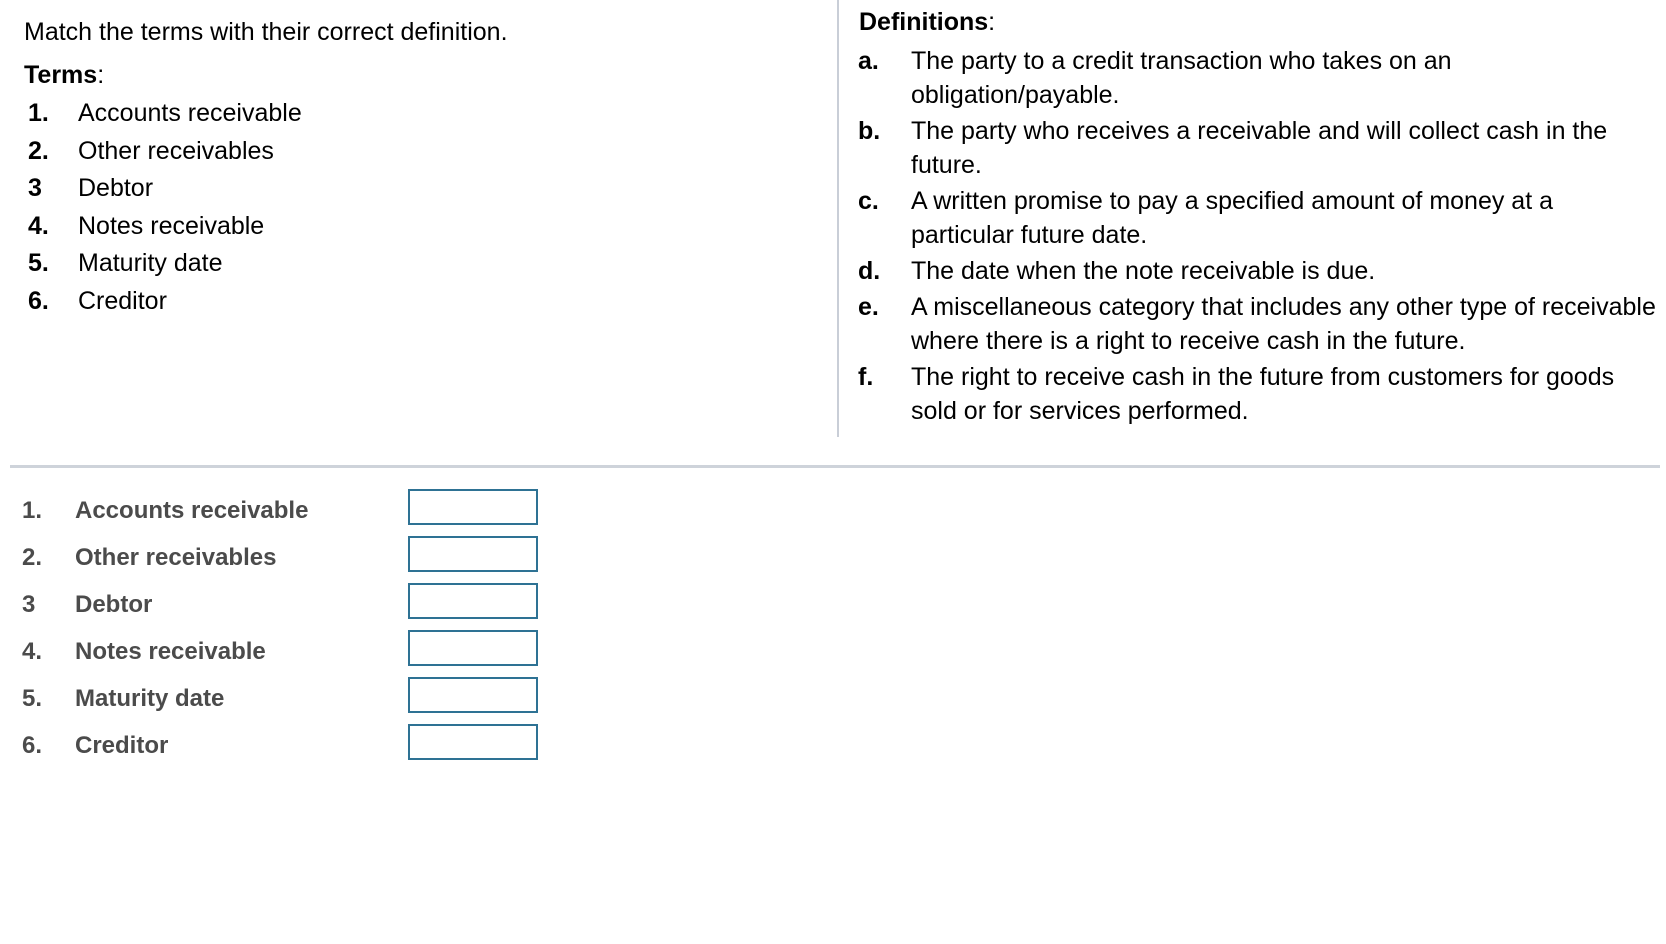 This screenshot has width=1666, height=944. What do you see at coordinates (833, 749) in the screenshot?
I see `table-row: 6. Creditor` at bounding box center [833, 749].